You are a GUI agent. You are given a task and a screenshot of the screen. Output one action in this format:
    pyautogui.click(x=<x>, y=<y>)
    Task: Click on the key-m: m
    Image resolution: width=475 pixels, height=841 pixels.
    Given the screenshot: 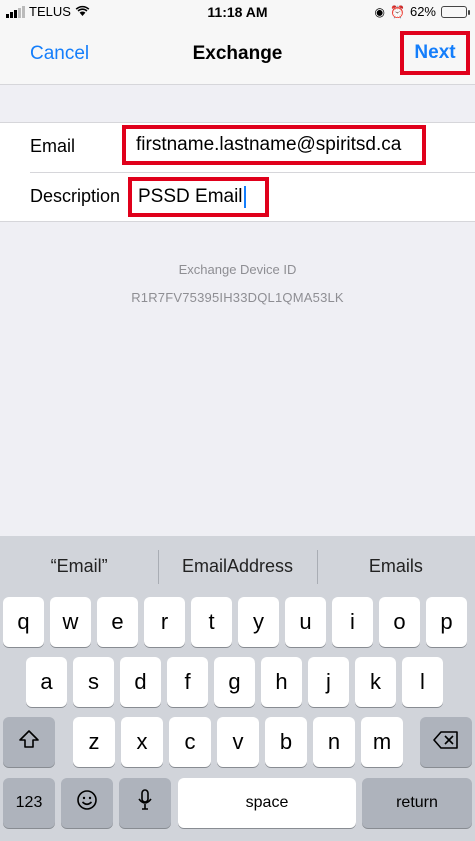 What is the action you would take?
    pyautogui.click(x=382, y=742)
    